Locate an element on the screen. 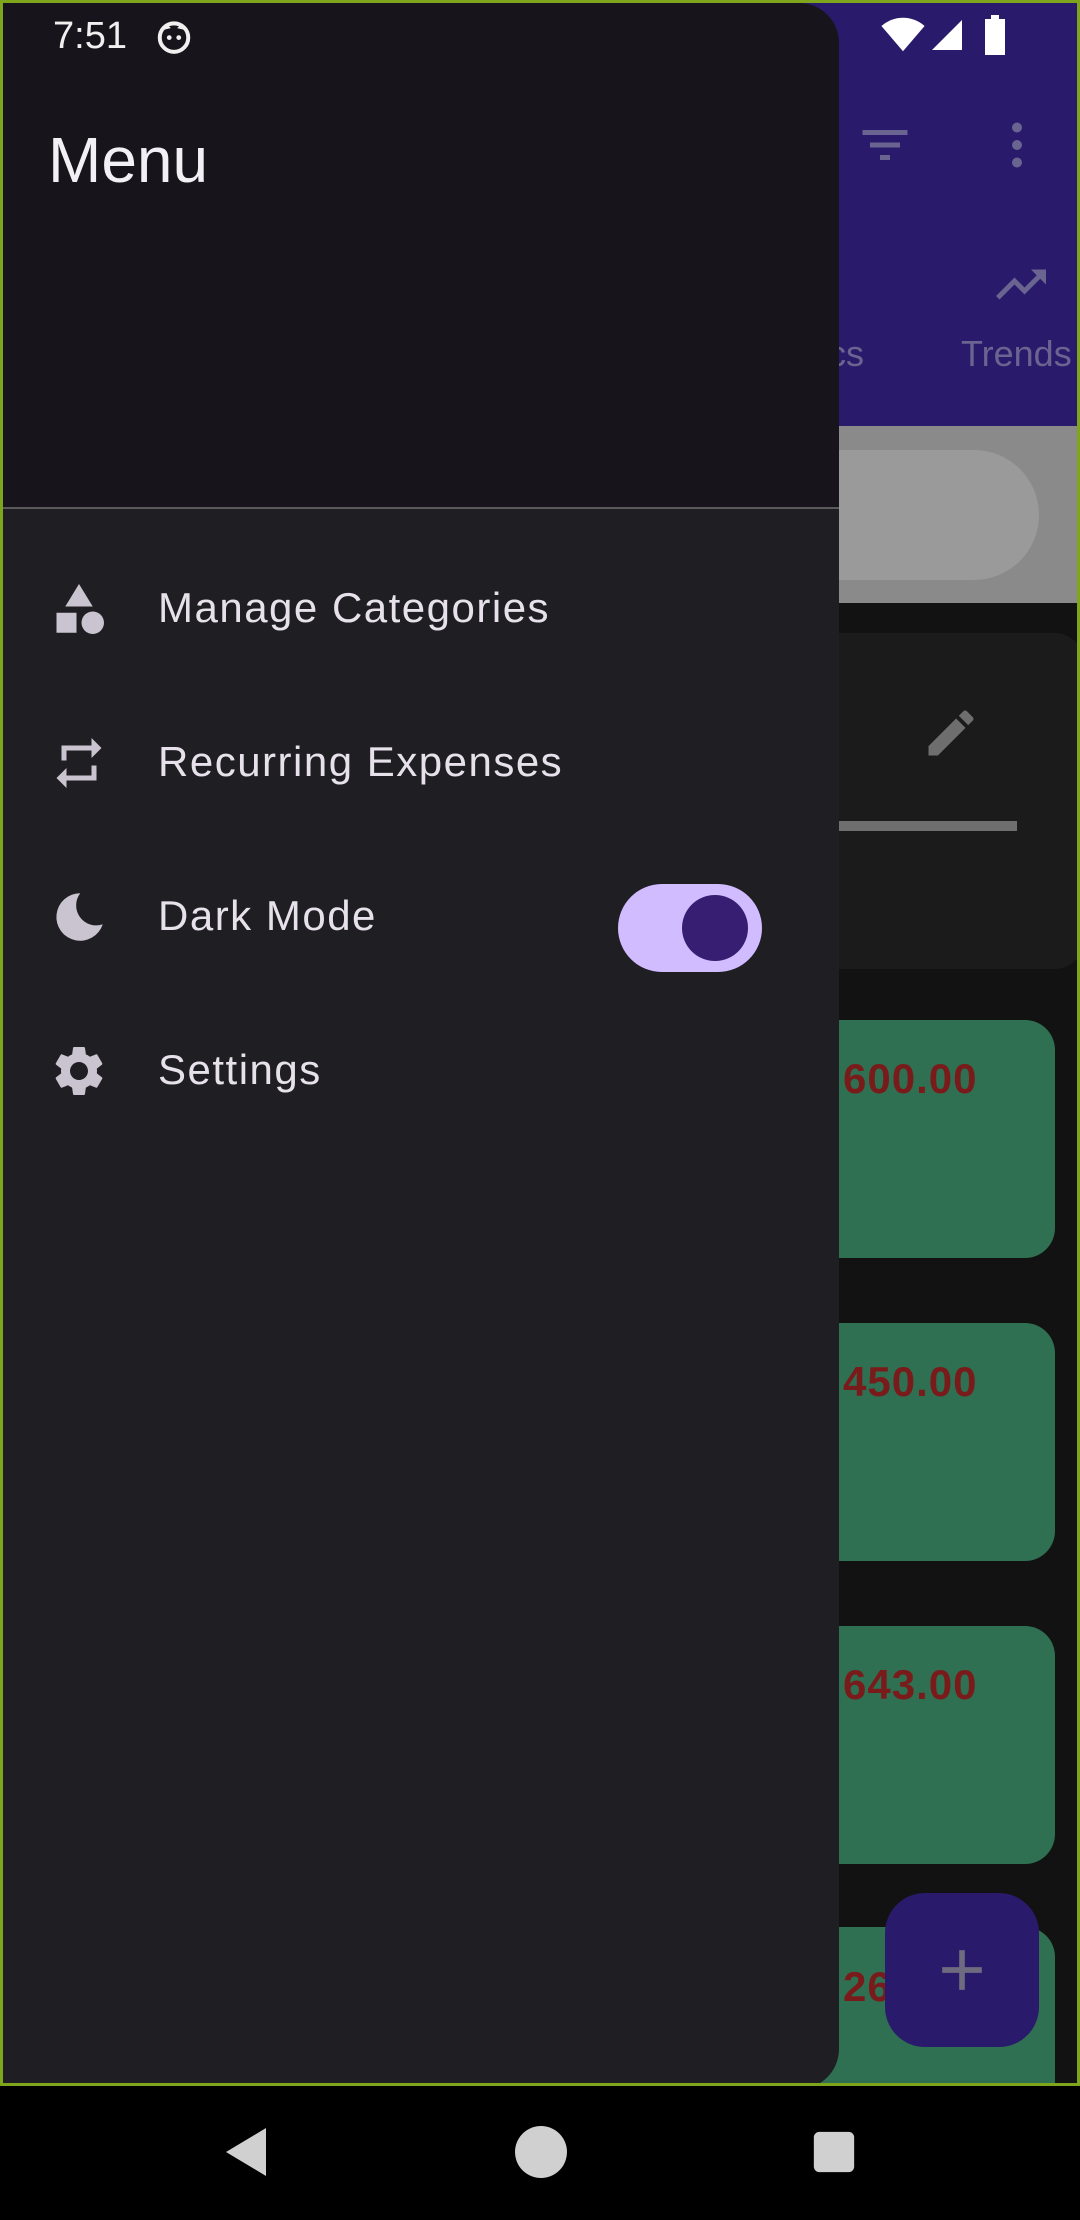 The height and width of the screenshot is (2220, 1080). menu-item-label: Dark Mode is located at coordinates (267, 915).